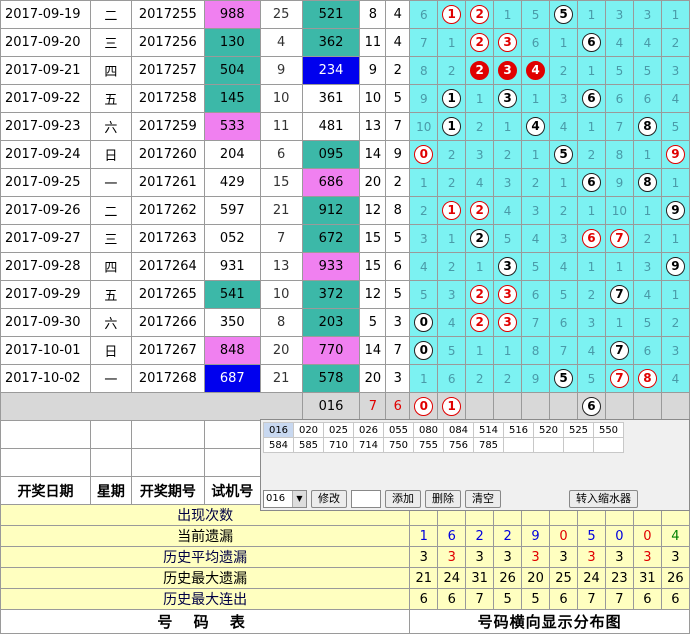 The height and width of the screenshot is (634, 690). I want to click on stats-value: 7, so click(591, 599).